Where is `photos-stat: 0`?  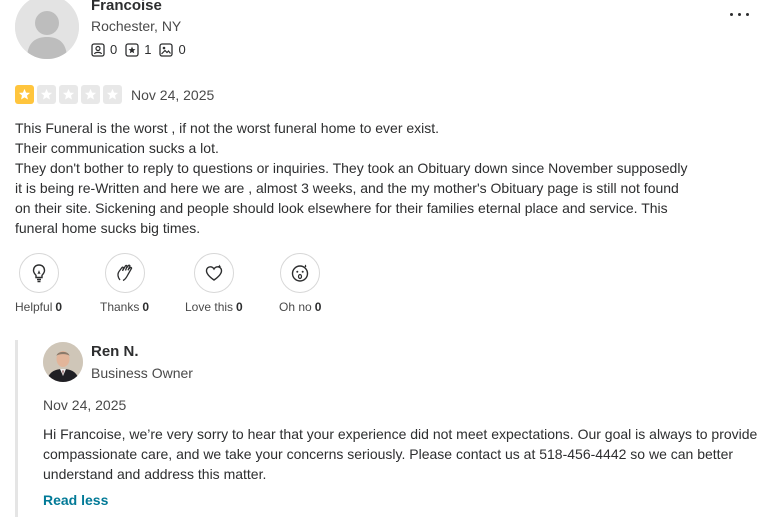 photos-stat: 0 is located at coordinates (172, 49).